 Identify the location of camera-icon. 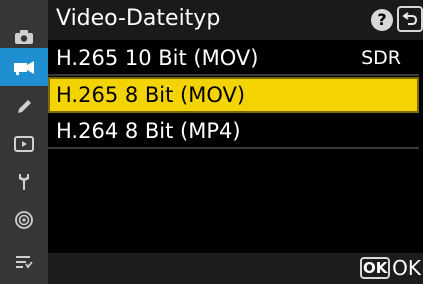
(24, 37).